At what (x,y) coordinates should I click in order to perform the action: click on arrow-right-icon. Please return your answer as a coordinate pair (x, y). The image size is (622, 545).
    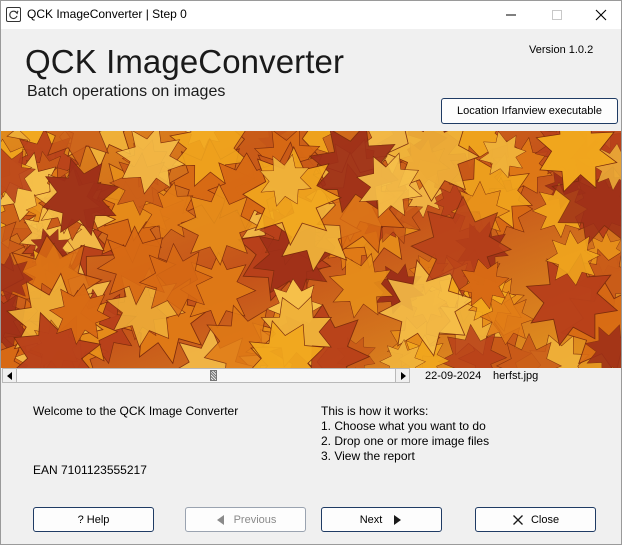
    Looking at the image, I should click on (403, 375).